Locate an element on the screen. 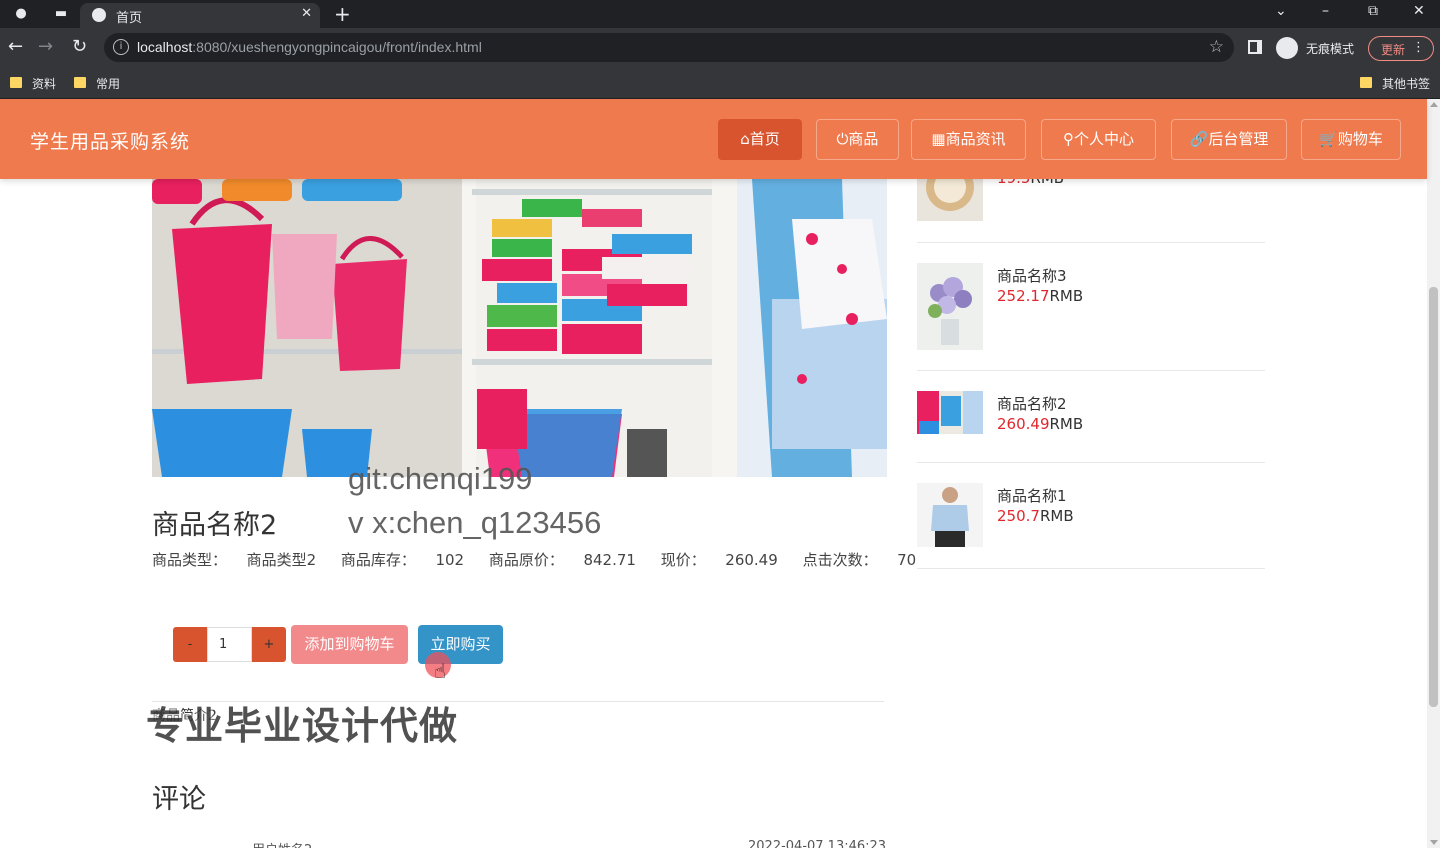 This screenshot has height=848, width=1440. comment-timestamp: 2022-04-07 13:46:23 is located at coordinates (817, 843).